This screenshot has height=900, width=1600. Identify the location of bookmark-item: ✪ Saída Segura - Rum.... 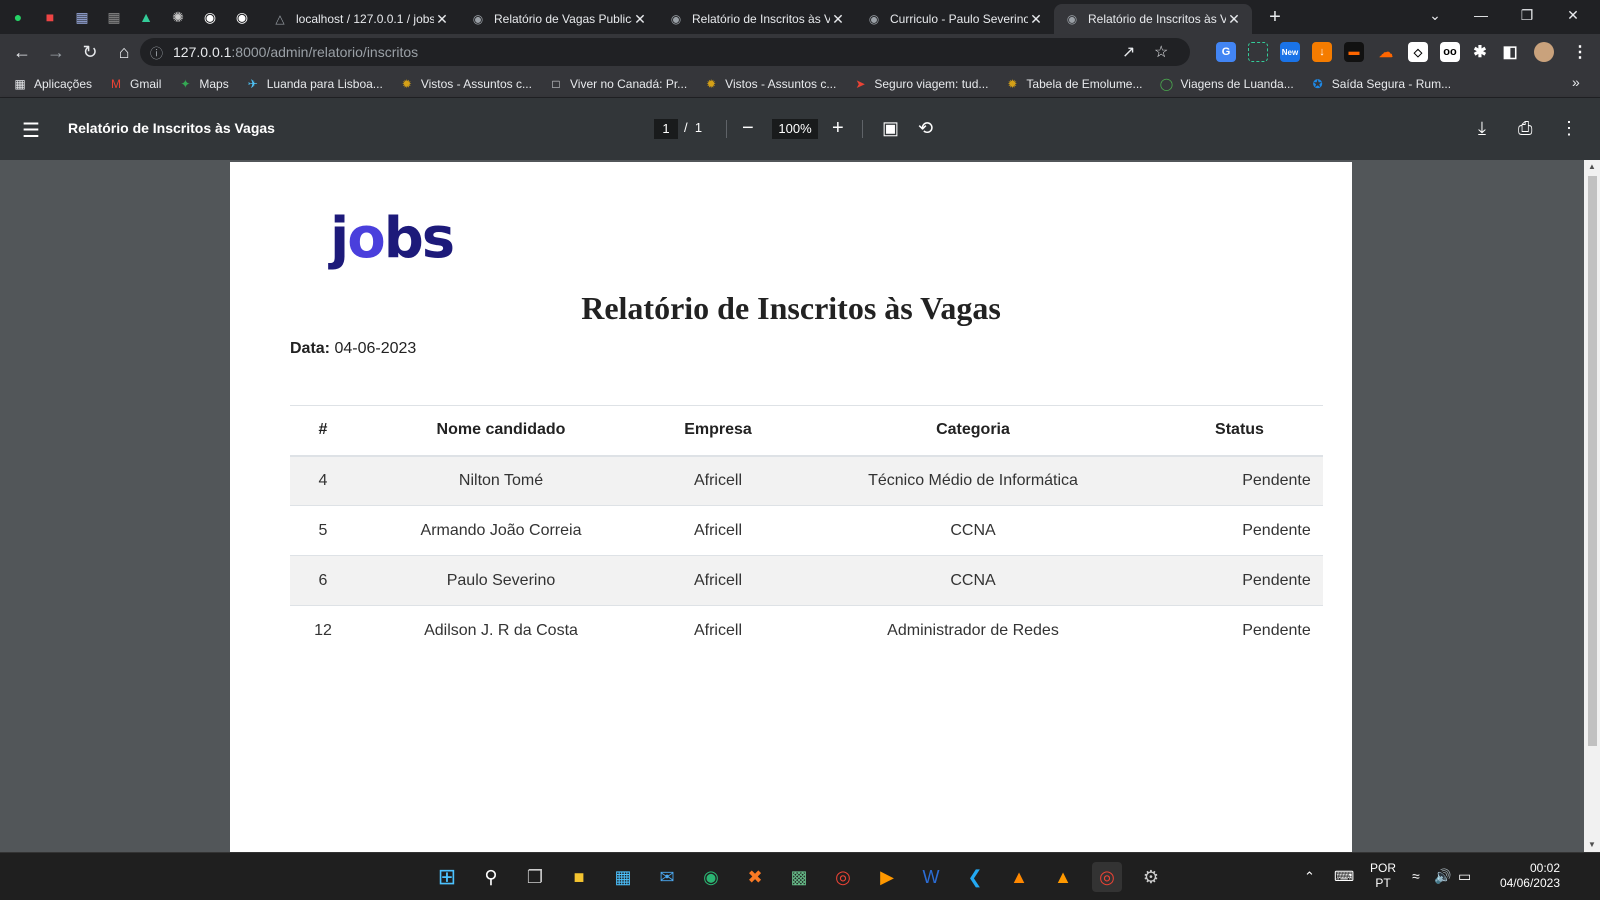
(1380, 84).